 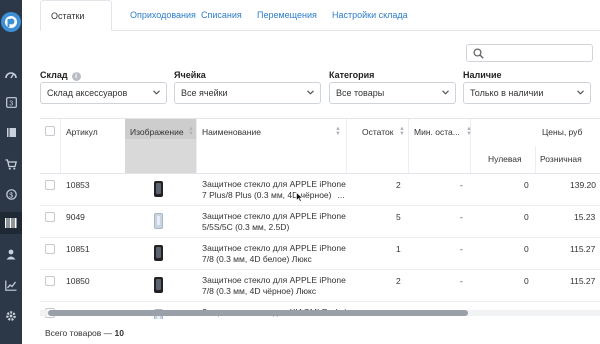 What do you see at coordinates (561, 159) in the screenshot?
I see `column-header-retail-price: Розничная` at bounding box center [561, 159].